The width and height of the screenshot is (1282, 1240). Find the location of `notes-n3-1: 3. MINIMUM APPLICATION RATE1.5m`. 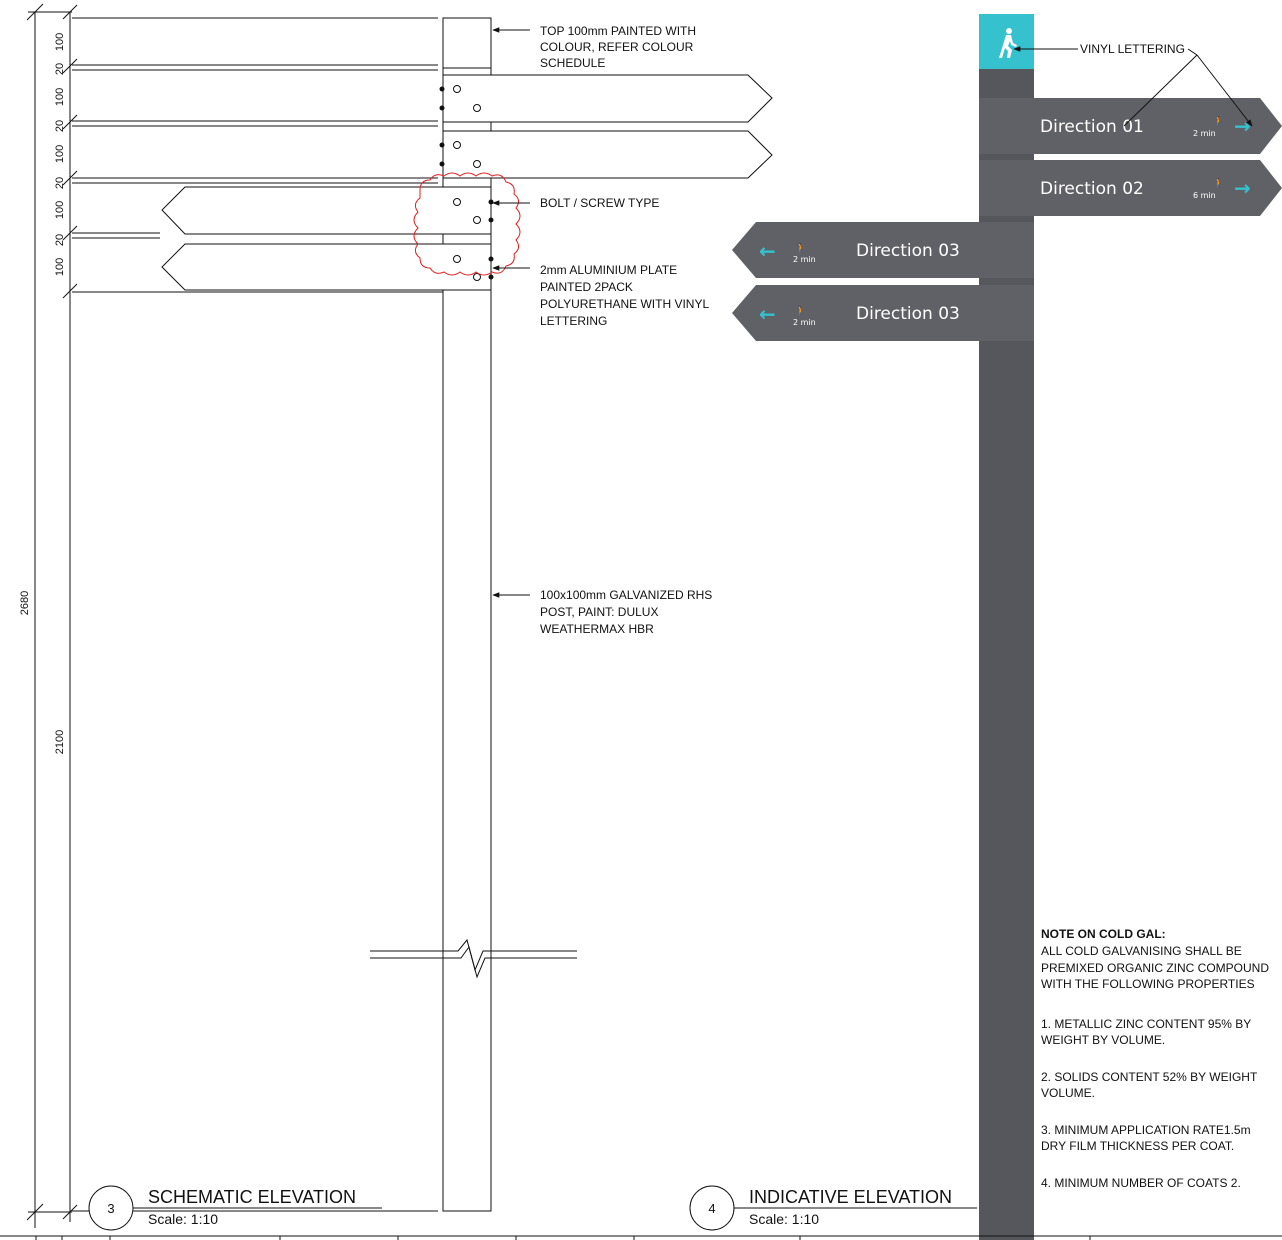

notes-n3-1: 3. MINIMUM APPLICATION RATE1.5m is located at coordinates (1146, 1130).